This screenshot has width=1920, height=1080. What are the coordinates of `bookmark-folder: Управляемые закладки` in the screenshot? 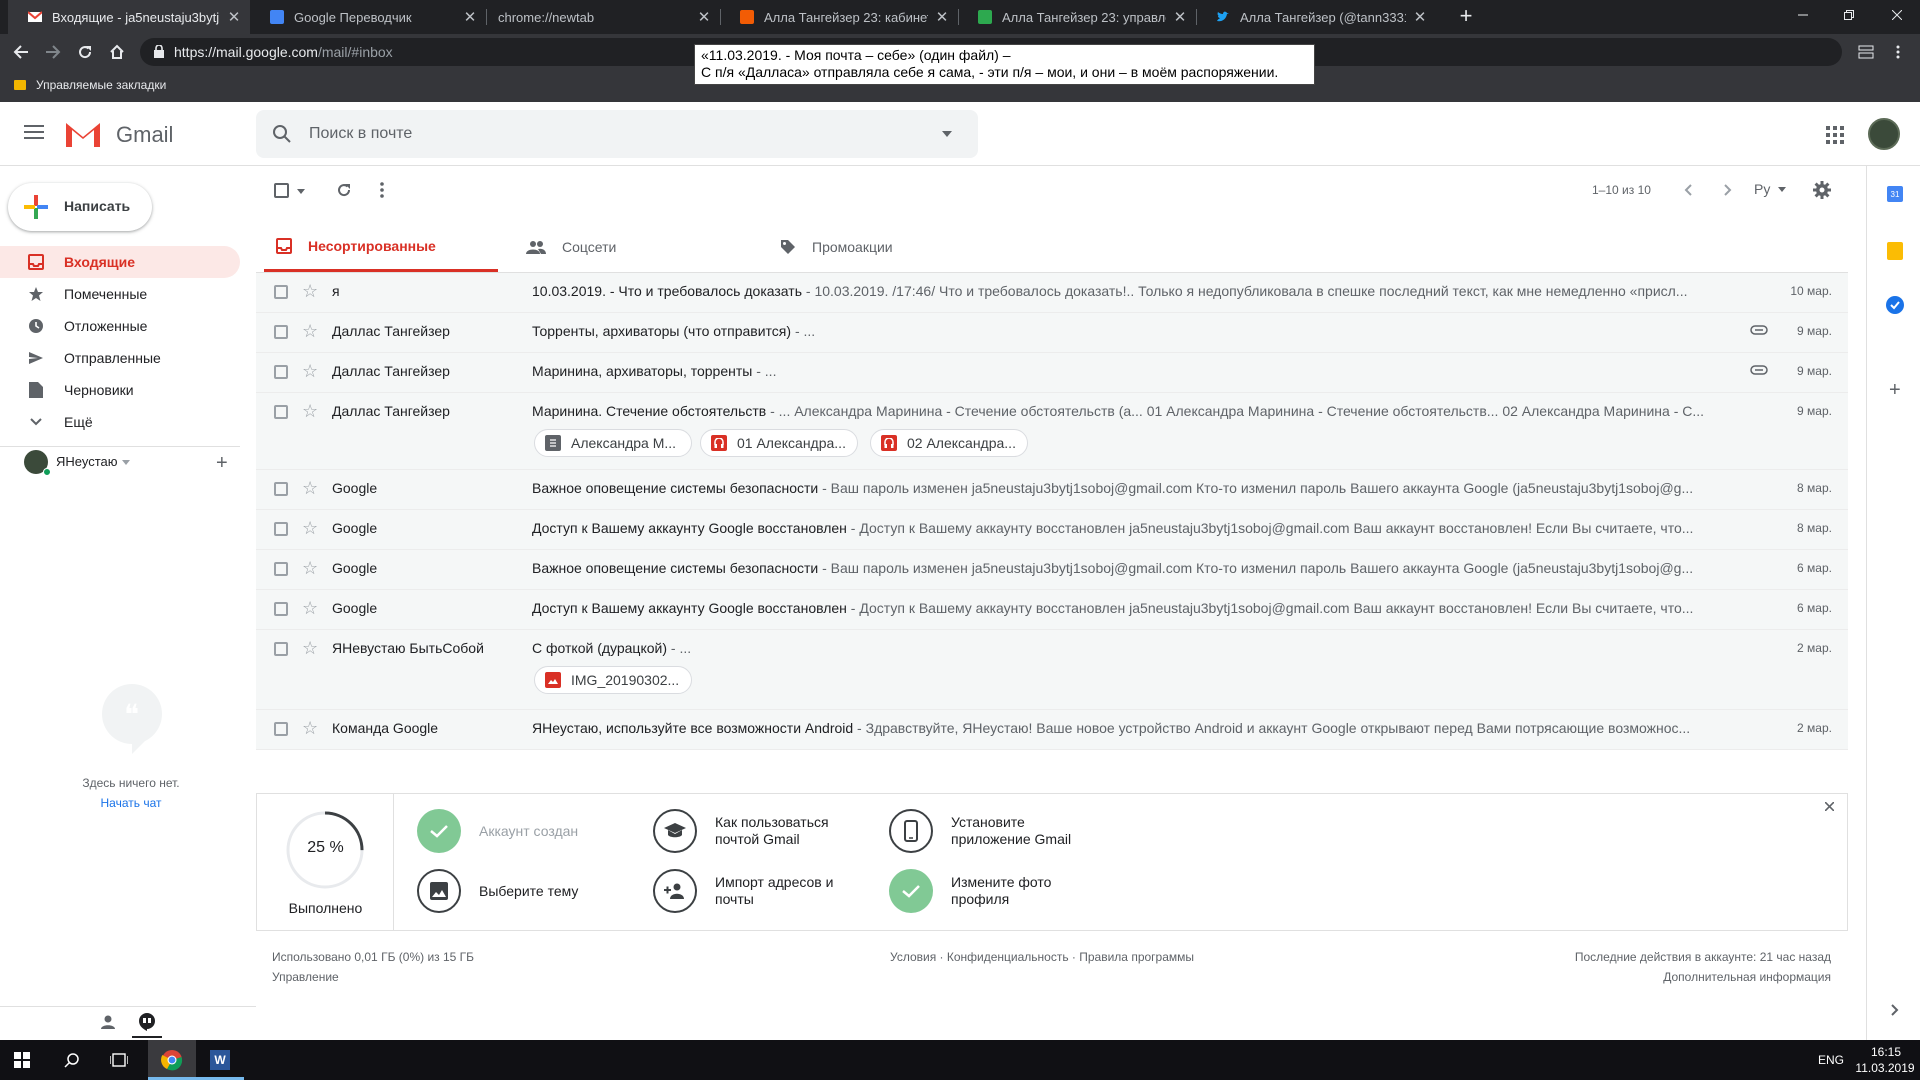 It's located at (90, 85).